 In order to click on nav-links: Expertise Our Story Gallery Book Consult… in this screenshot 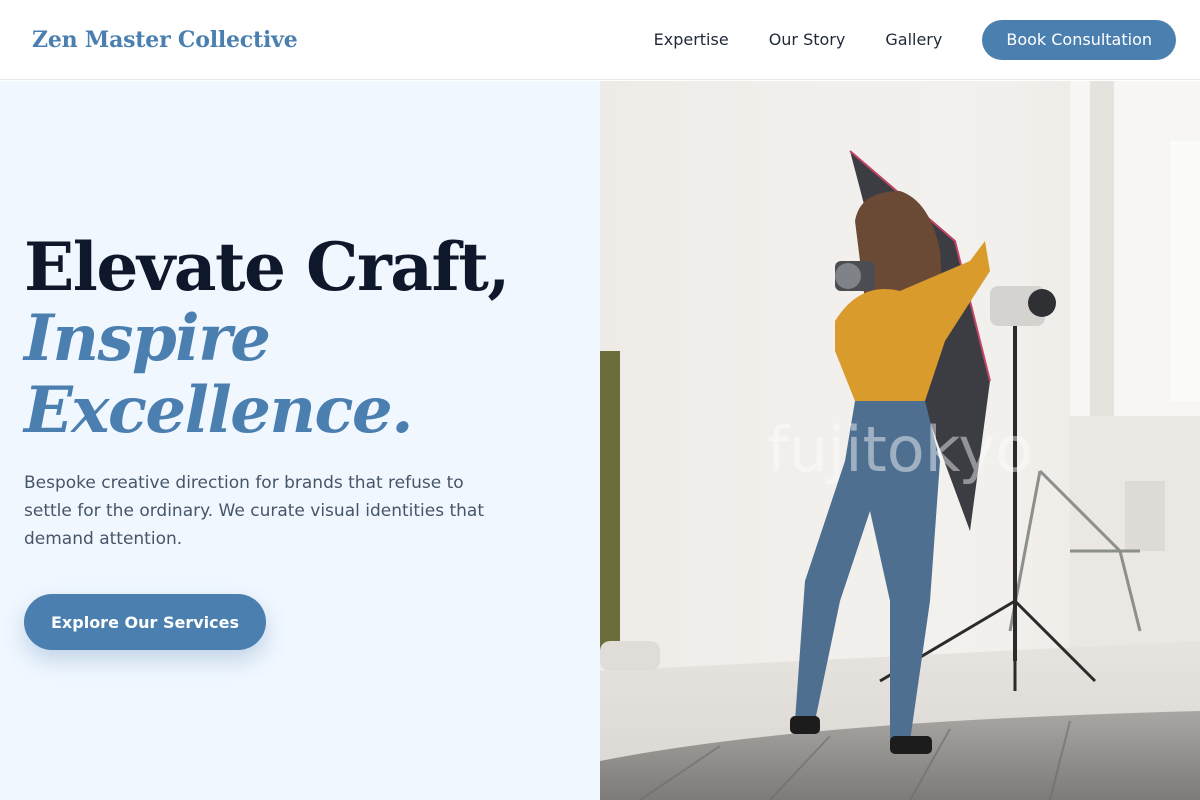, I will do `click(915, 39)`.